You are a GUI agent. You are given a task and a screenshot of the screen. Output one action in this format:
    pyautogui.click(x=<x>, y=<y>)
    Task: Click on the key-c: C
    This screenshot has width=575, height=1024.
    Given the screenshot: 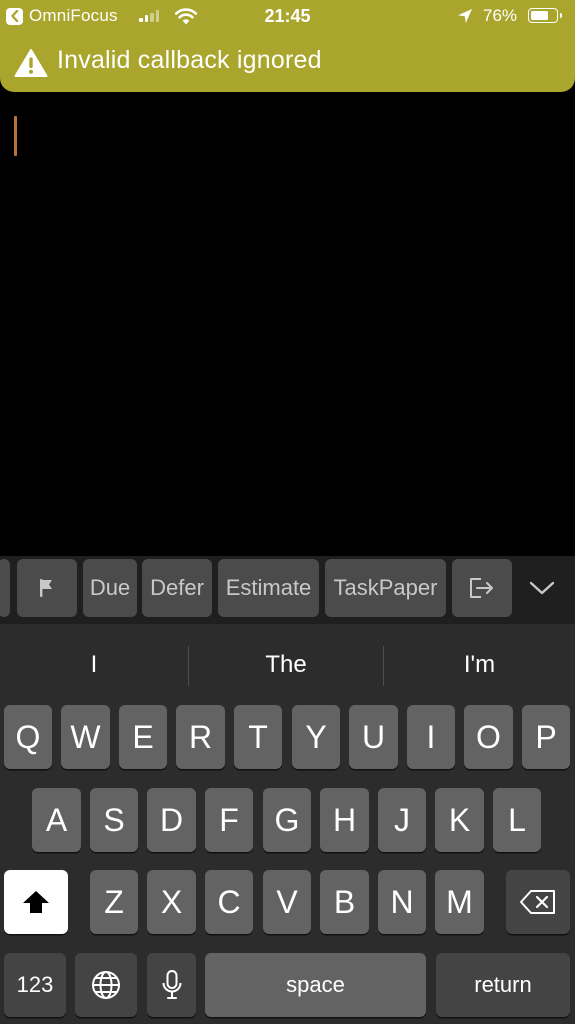 What is the action you would take?
    pyautogui.click(x=229, y=902)
    